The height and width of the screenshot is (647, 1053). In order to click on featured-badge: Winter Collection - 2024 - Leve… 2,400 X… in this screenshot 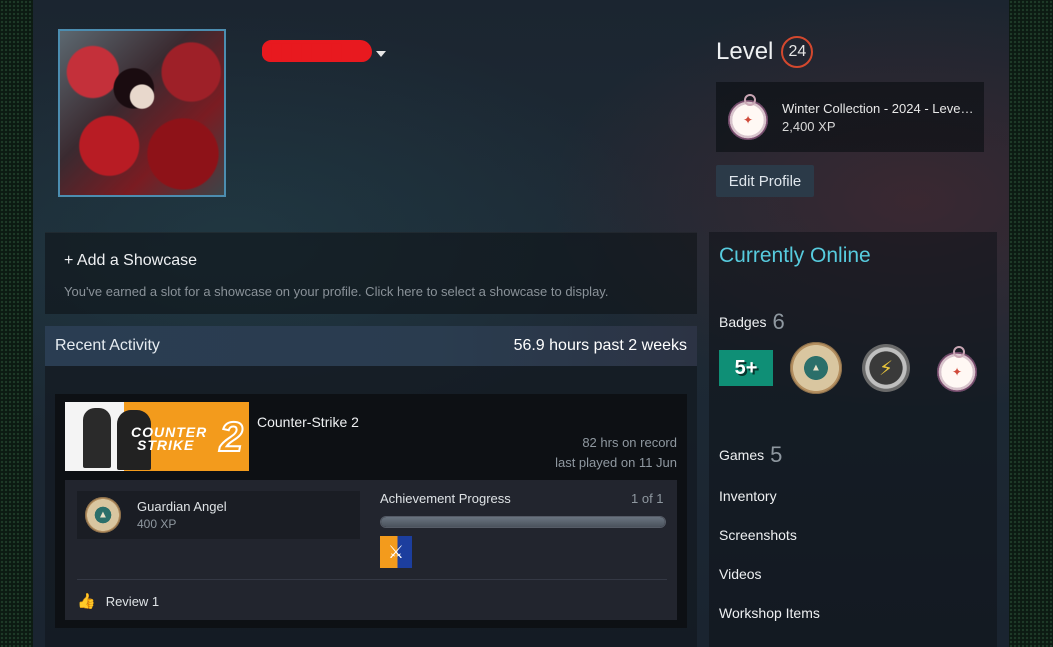, I will do `click(850, 117)`.